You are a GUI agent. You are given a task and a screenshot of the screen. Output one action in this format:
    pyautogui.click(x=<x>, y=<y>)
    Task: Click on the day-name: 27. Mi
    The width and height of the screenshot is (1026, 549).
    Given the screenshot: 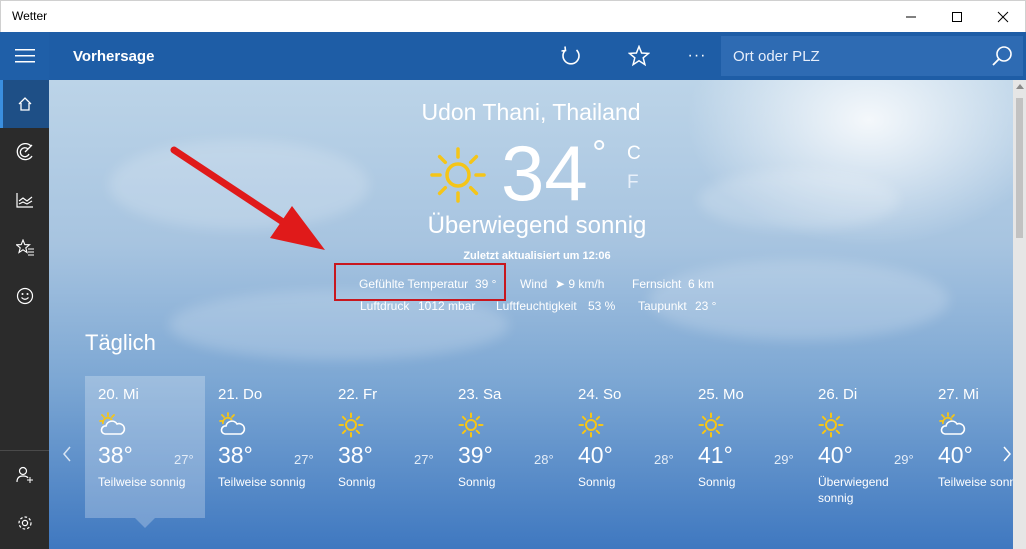 What is the action you would take?
    pyautogui.click(x=958, y=394)
    